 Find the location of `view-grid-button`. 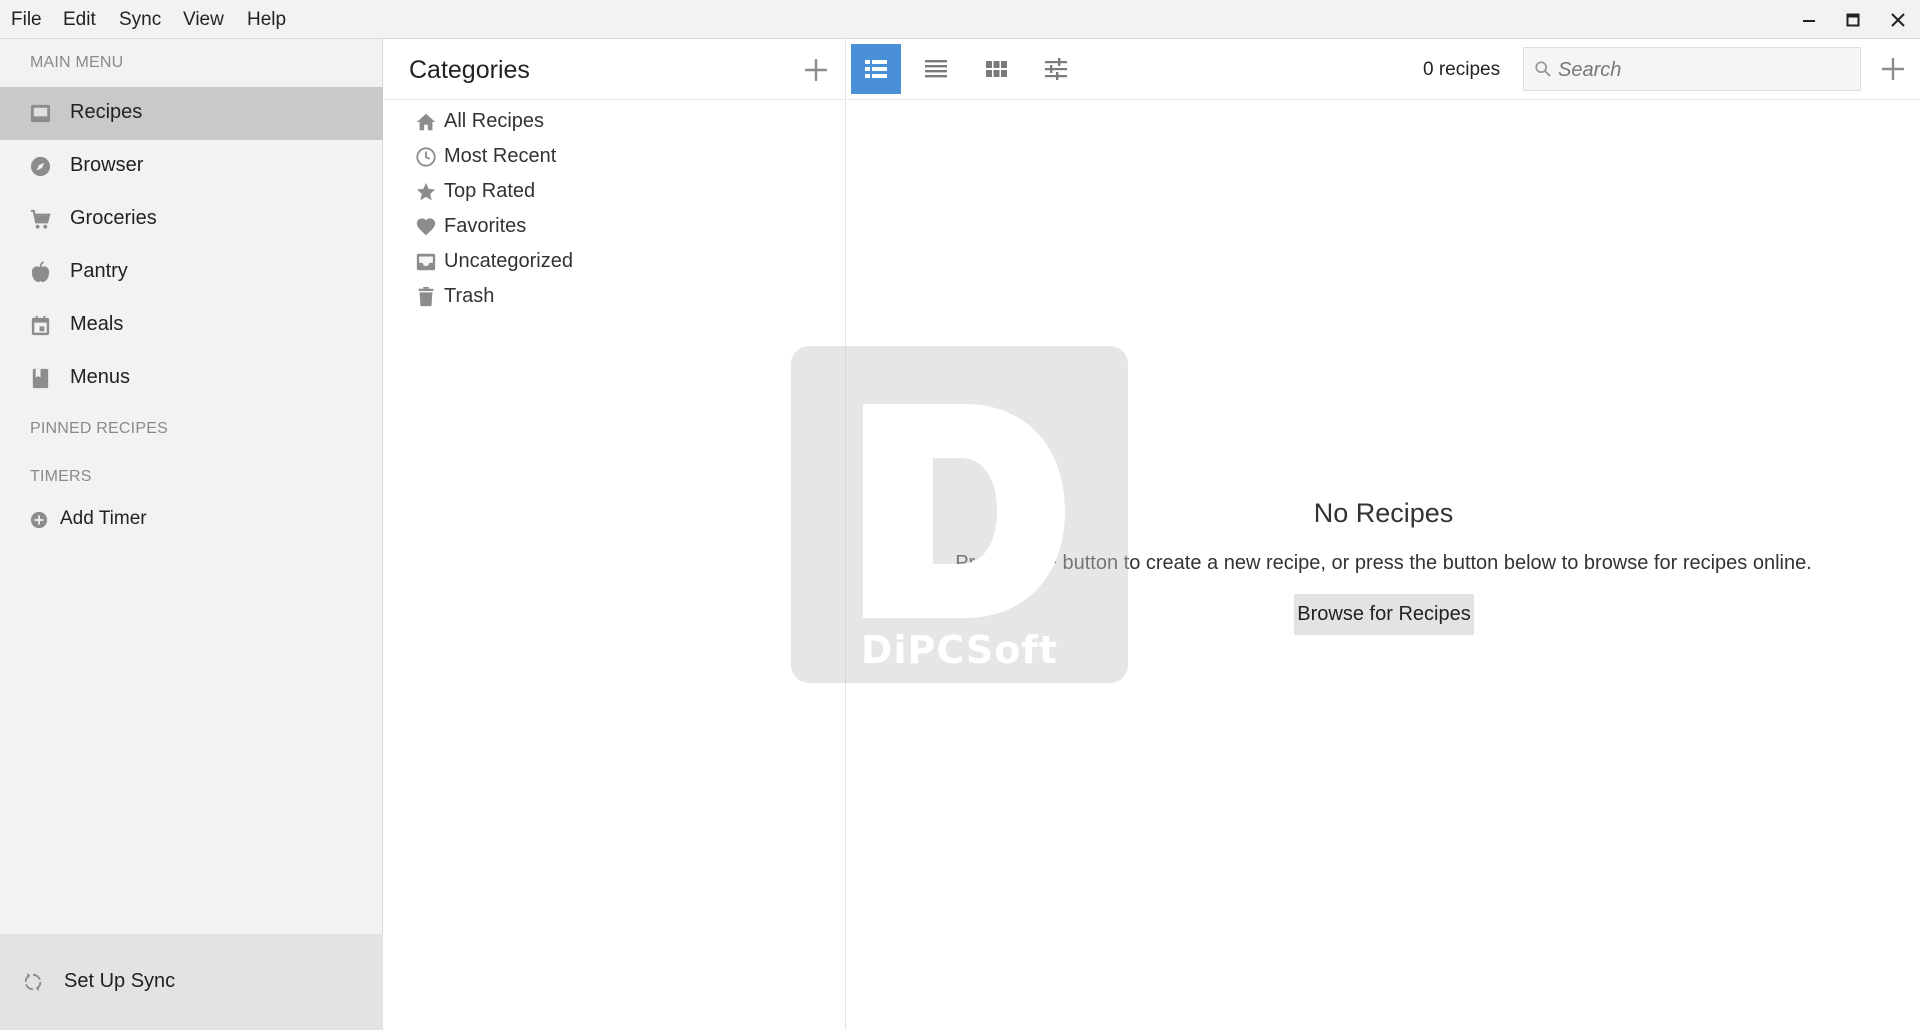

view-grid-button is located at coordinates (996, 69).